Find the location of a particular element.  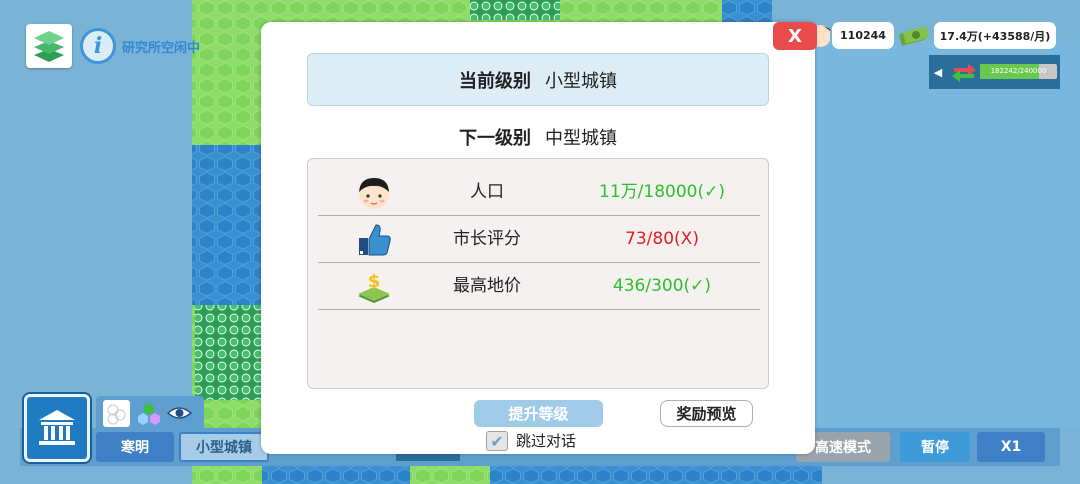

requirement-row-land-price: $ 最高地价 436/300(✓) is located at coordinates (539, 286).